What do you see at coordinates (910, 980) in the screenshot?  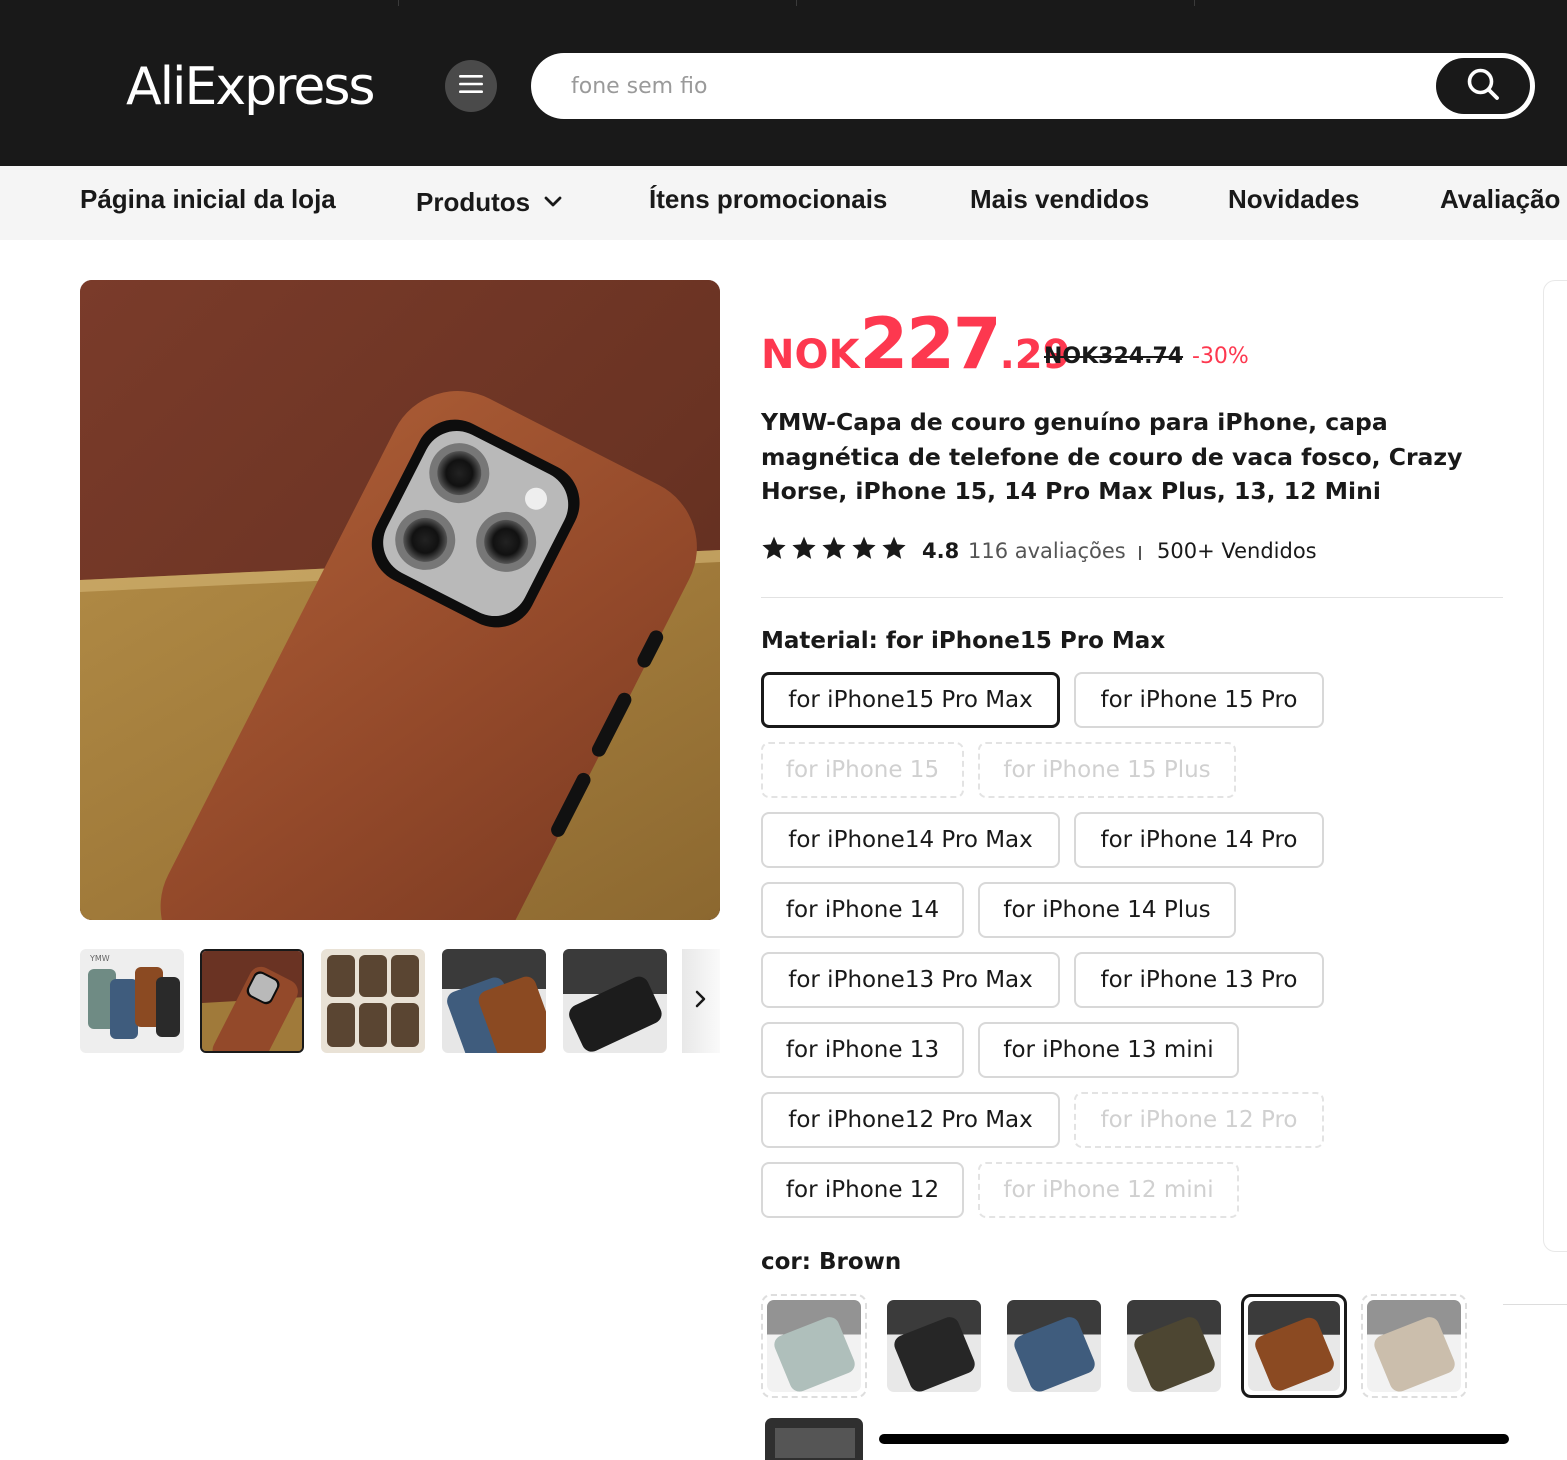 I see `material-option: for iPhone13 Pro Max` at bounding box center [910, 980].